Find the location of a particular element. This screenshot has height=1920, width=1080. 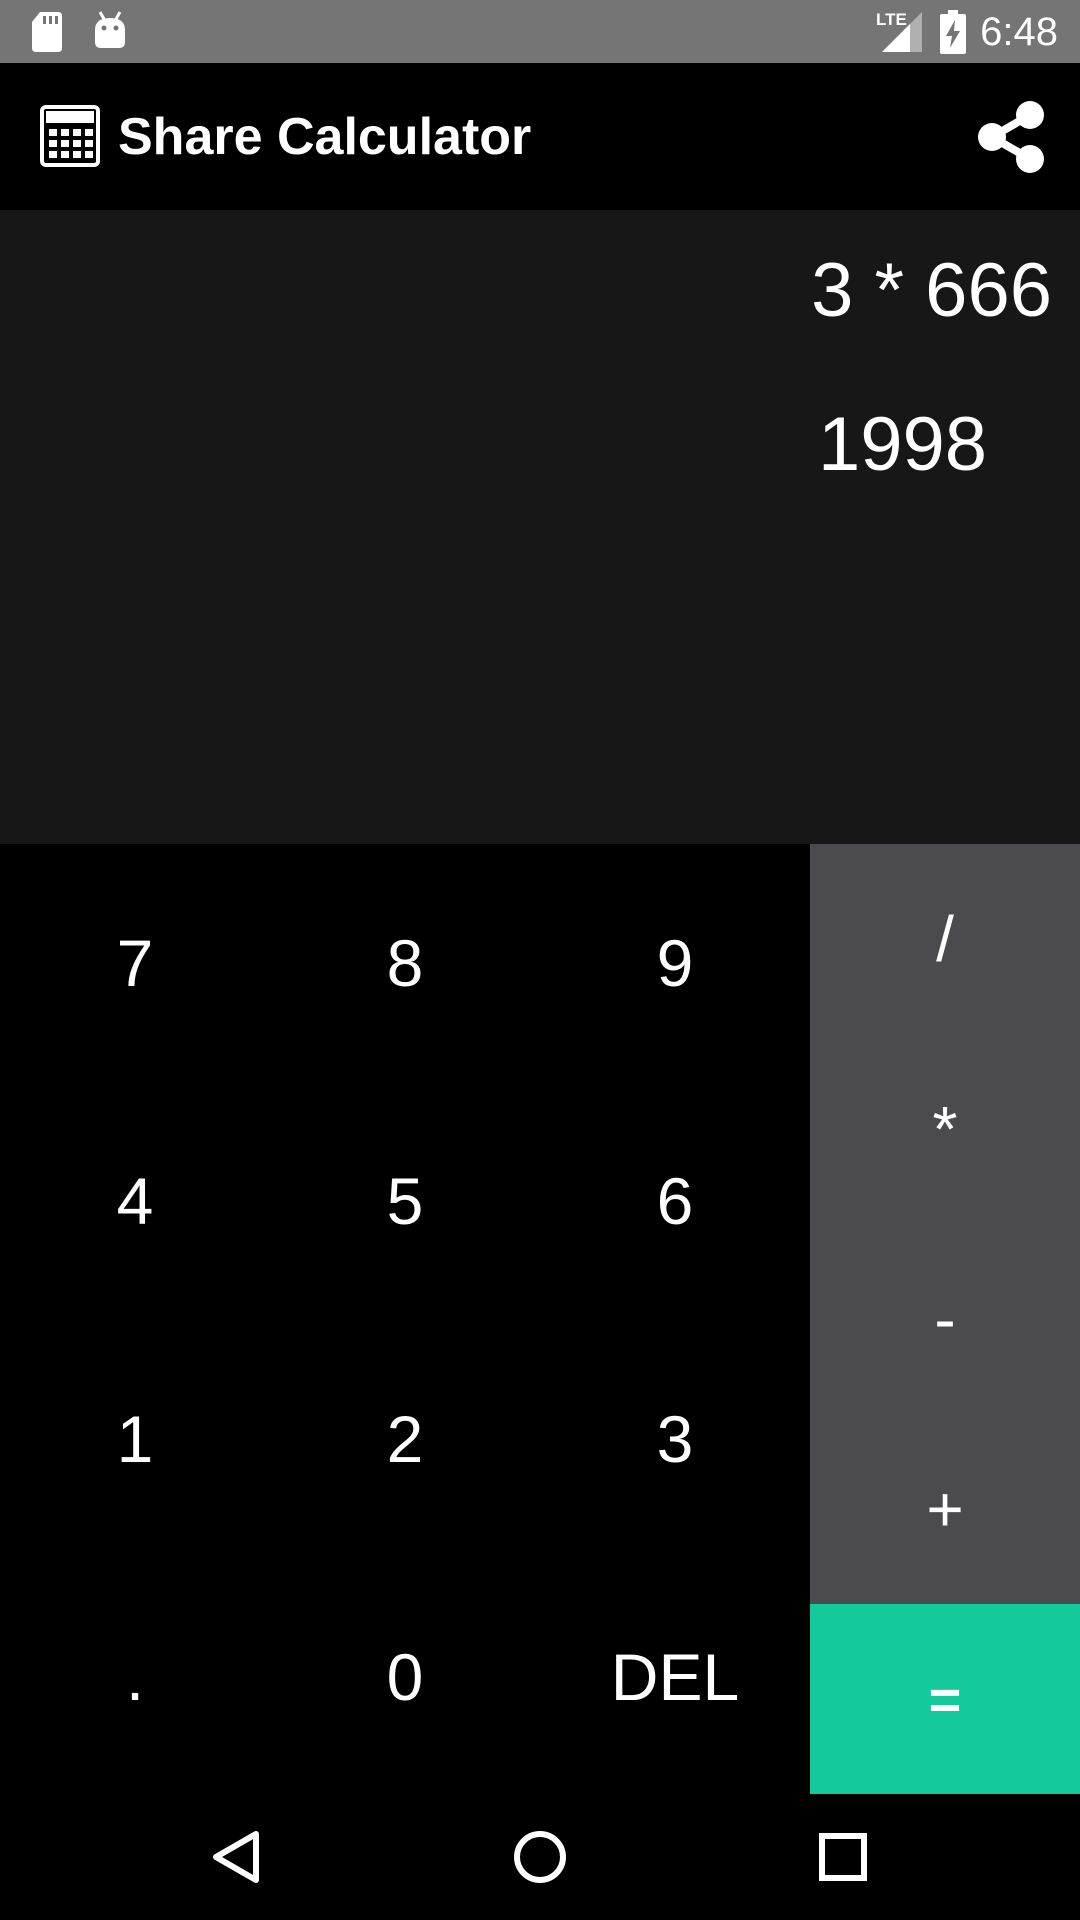

app-bar: Share Calculator is located at coordinates (540, 136).